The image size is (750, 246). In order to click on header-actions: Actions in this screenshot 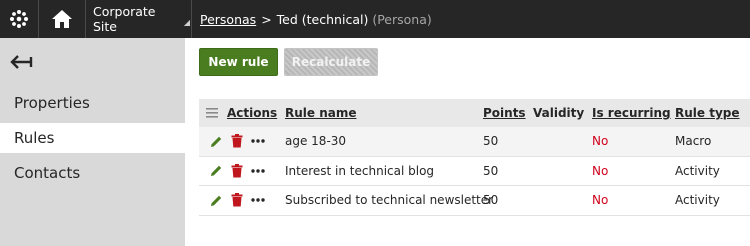, I will do `click(252, 113)`.